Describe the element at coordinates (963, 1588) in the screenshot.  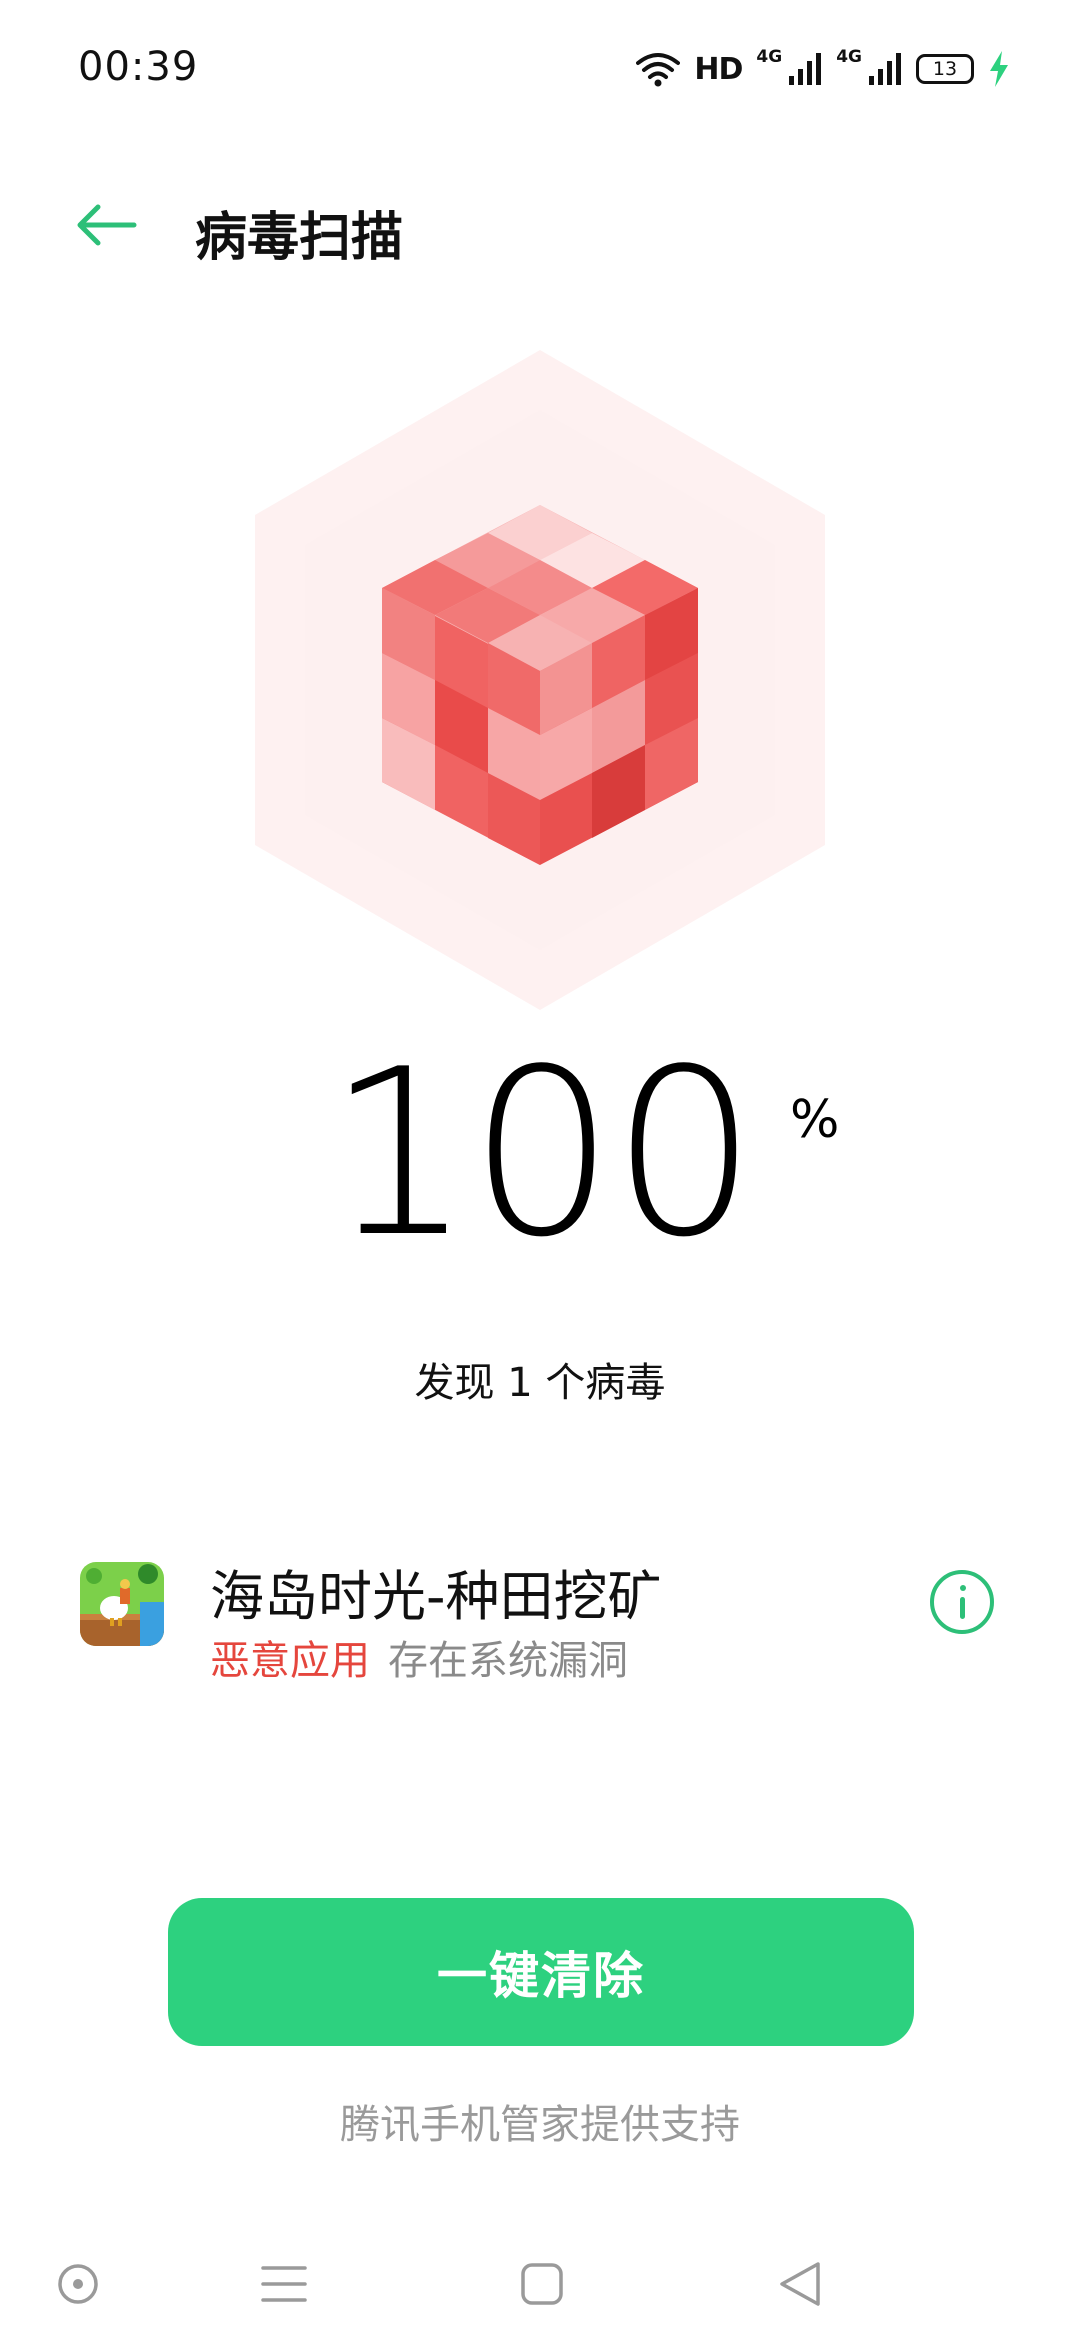
I see `info-icon-dot` at that location.